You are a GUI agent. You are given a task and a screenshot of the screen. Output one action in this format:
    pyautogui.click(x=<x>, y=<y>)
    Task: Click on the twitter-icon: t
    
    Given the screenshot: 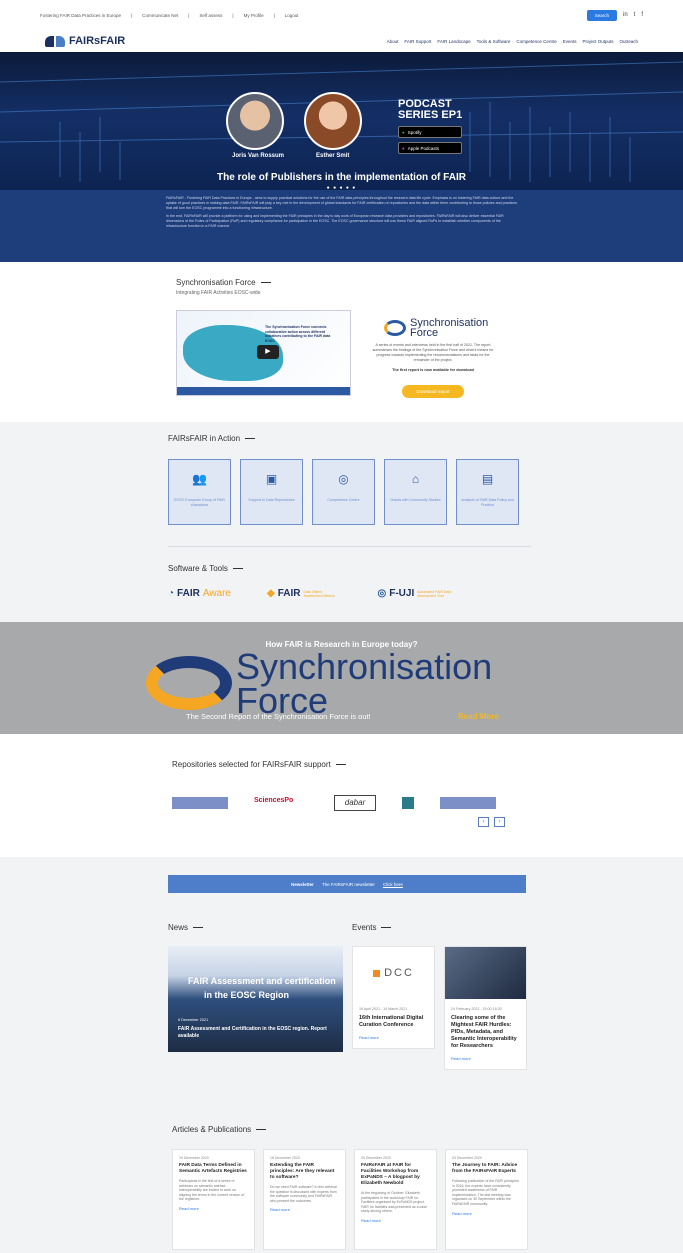 What is the action you would take?
    pyautogui.click(x=635, y=15)
    